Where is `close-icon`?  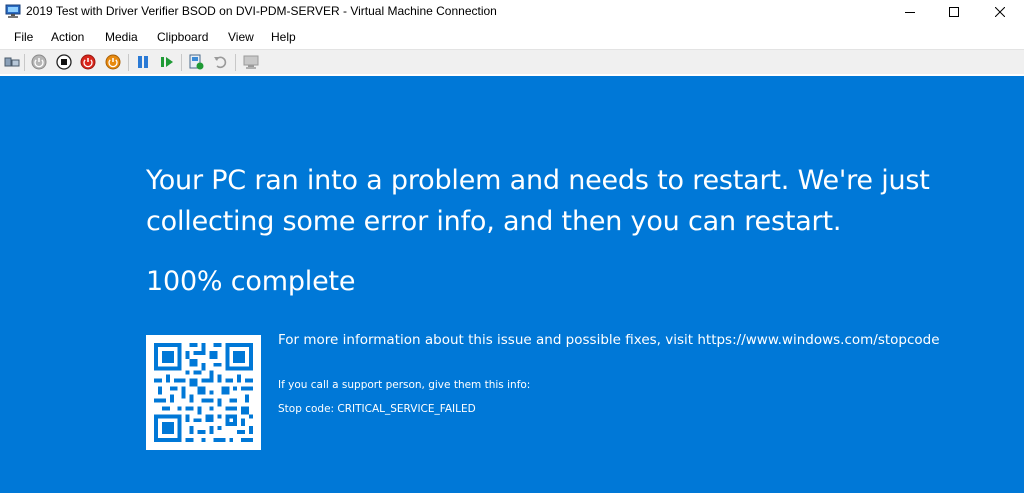
close-icon is located at coordinates (1000, 12).